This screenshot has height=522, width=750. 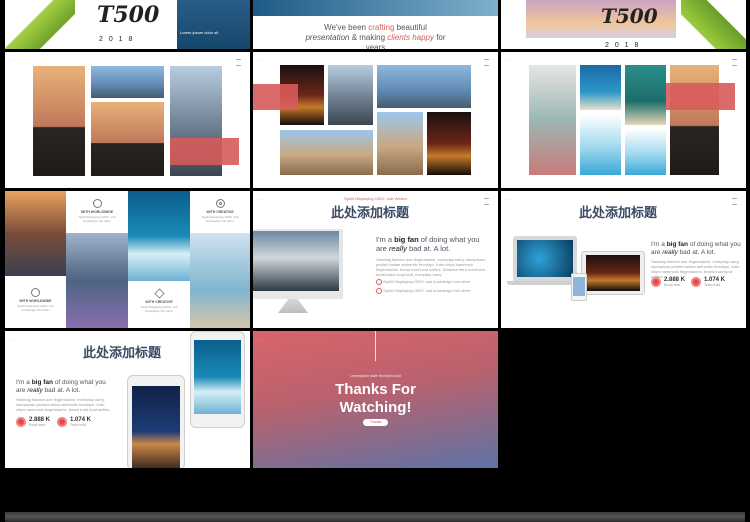 I want to click on monitor-device, so click(x=298, y=264).